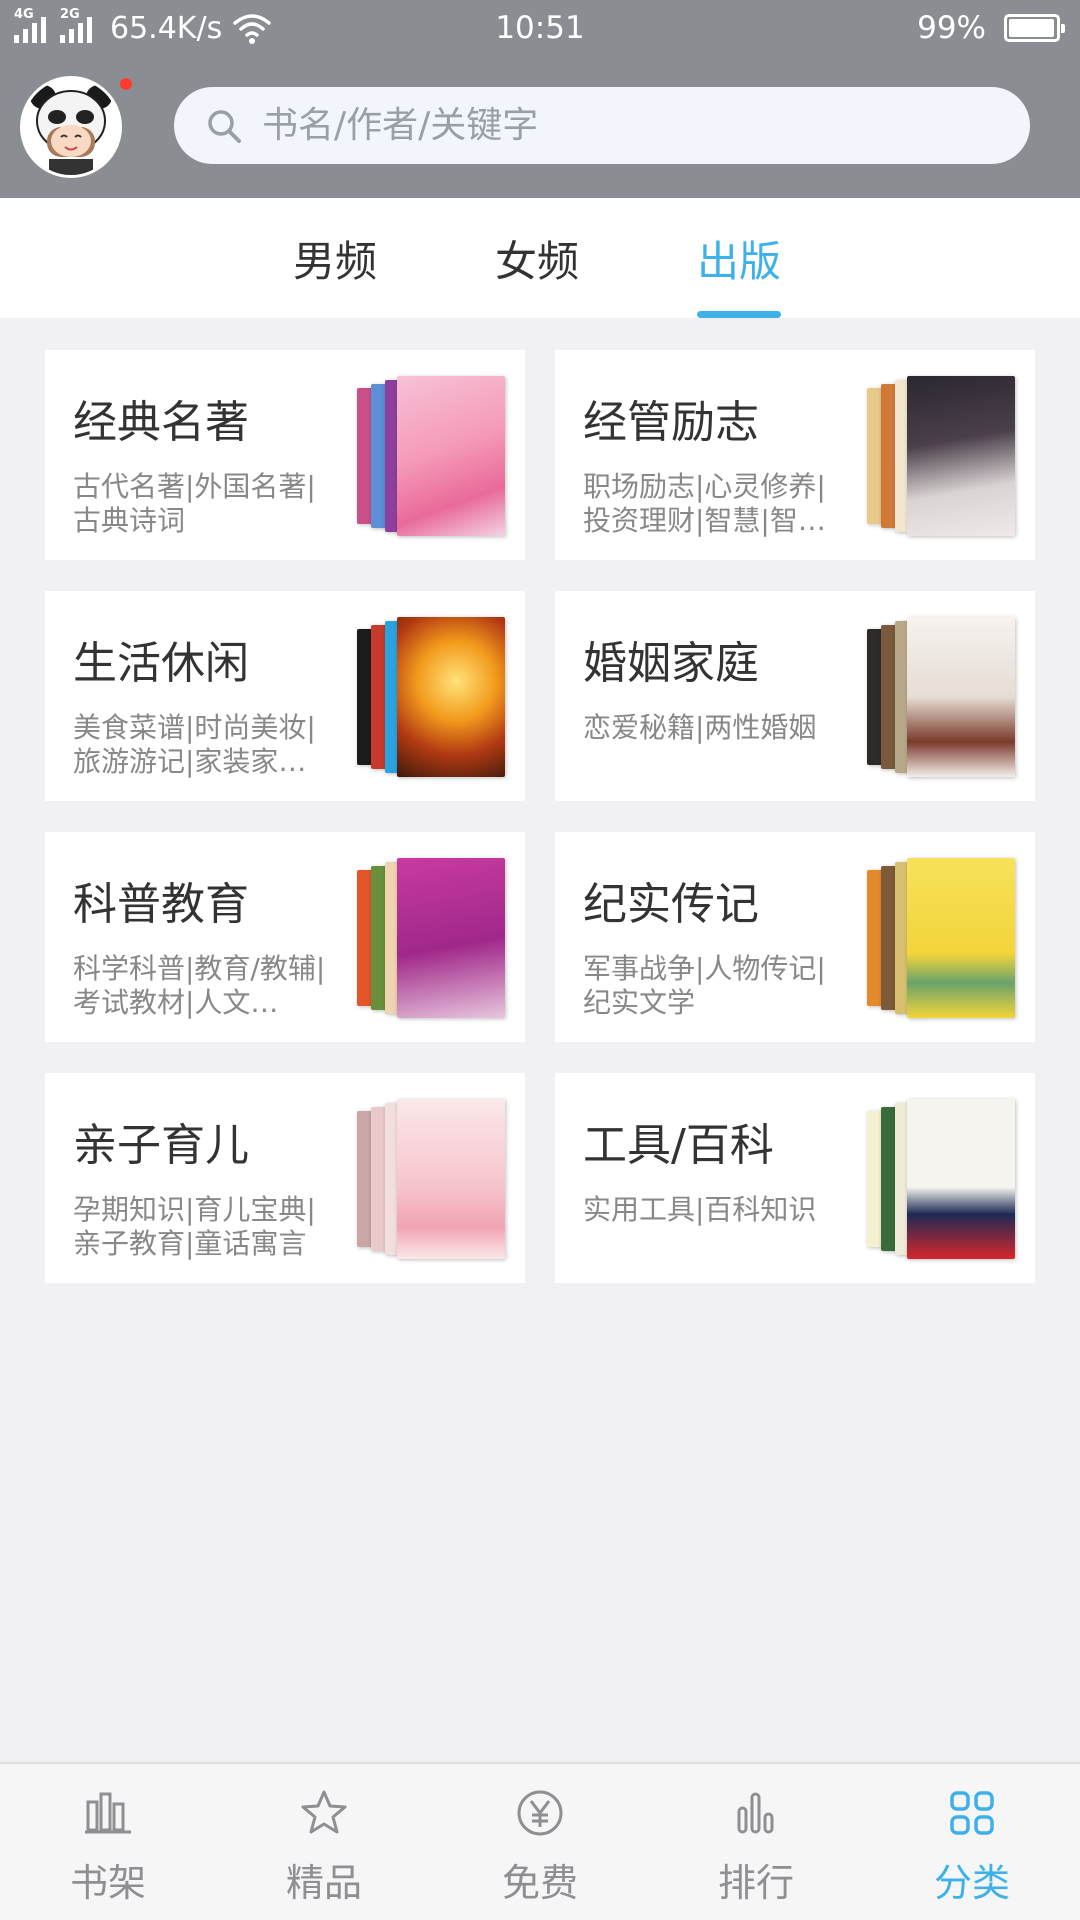  What do you see at coordinates (539, 1883) in the screenshot?
I see `nav-label: 免费` at bounding box center [539, 1883].